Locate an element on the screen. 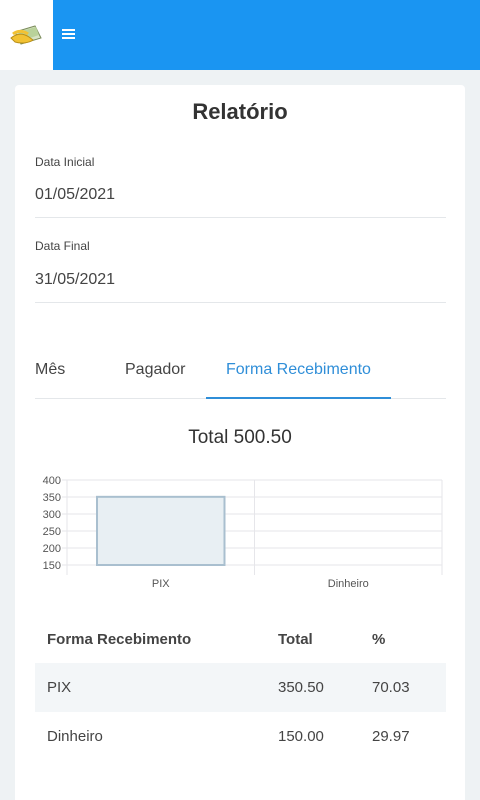 Image resolution: width=480 pixels, height=800 pixels. bar-pix is located at coordinates (161, 530).